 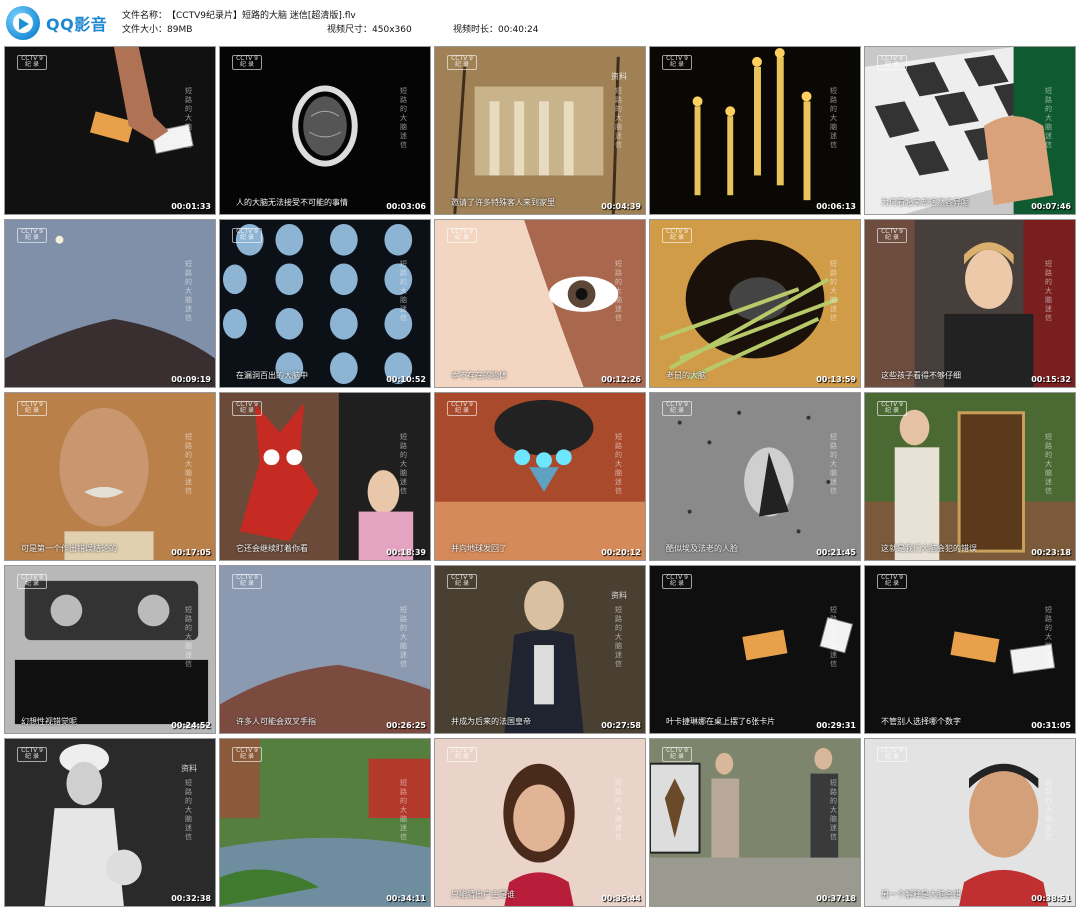 I want to click on subtitle-caption: 幻想性视错觉呢, so click(x=49, y=721).